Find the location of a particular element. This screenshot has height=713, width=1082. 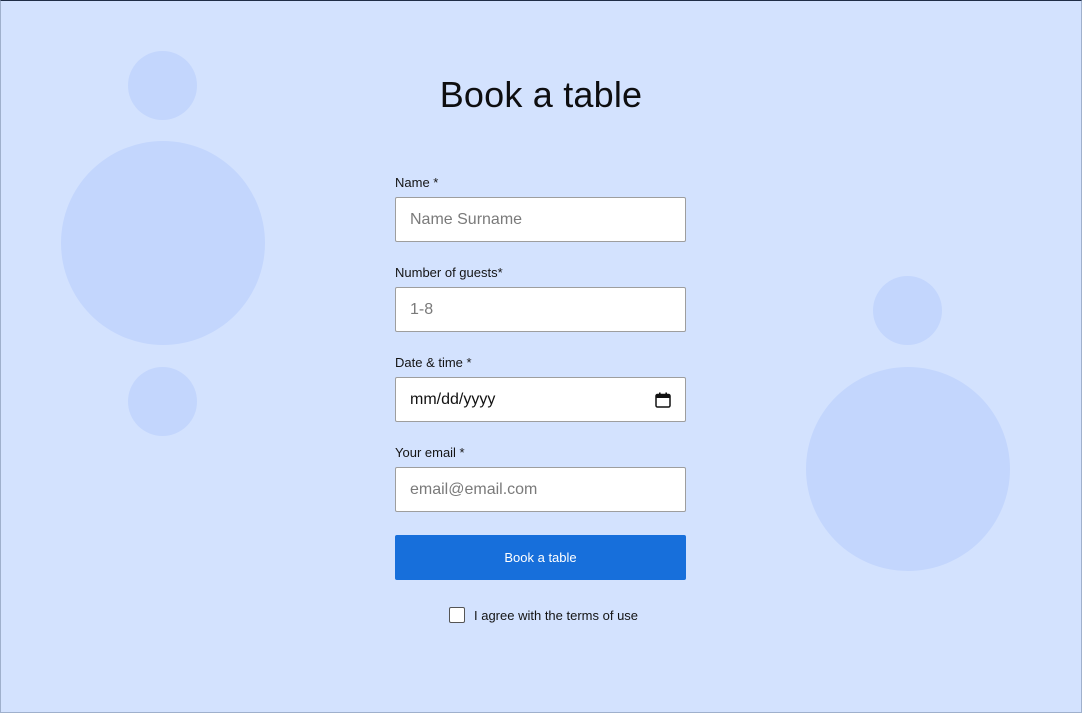

terms-checkbox is located at coordinates (457, 615).